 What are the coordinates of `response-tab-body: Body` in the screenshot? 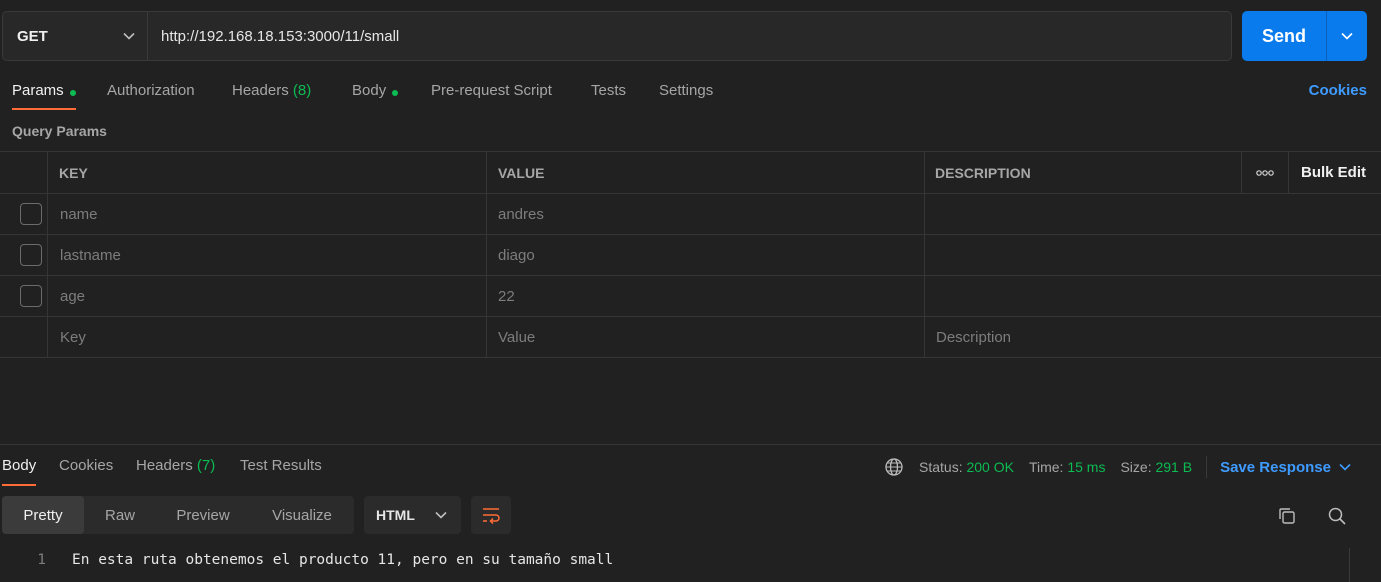 It's located at (19, 468).